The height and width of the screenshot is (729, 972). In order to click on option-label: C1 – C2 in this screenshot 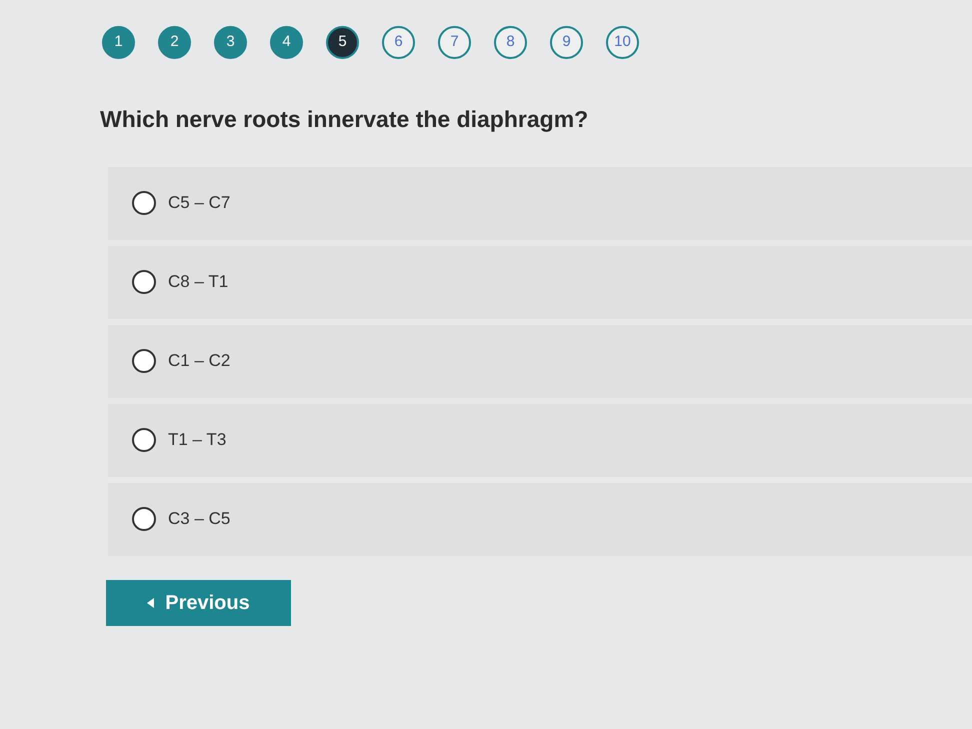, I will do `click(199, 361)`.